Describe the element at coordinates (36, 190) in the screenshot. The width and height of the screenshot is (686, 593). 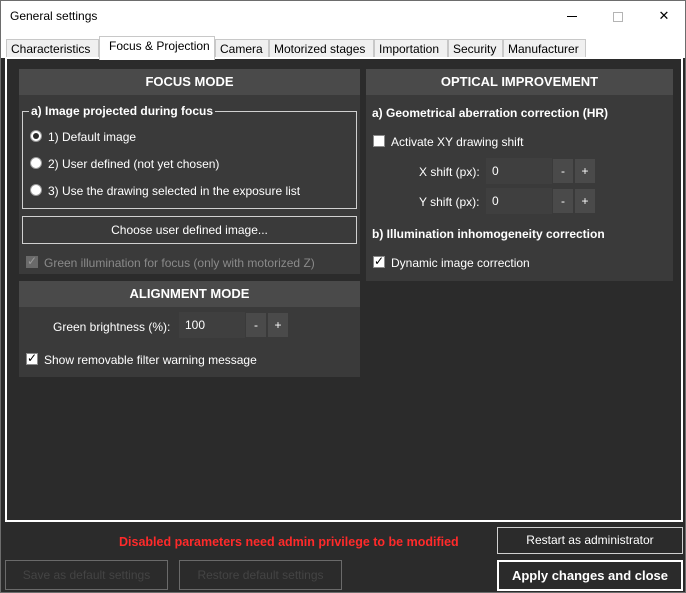
I see `exposure-list-drawing-radio` at that location.